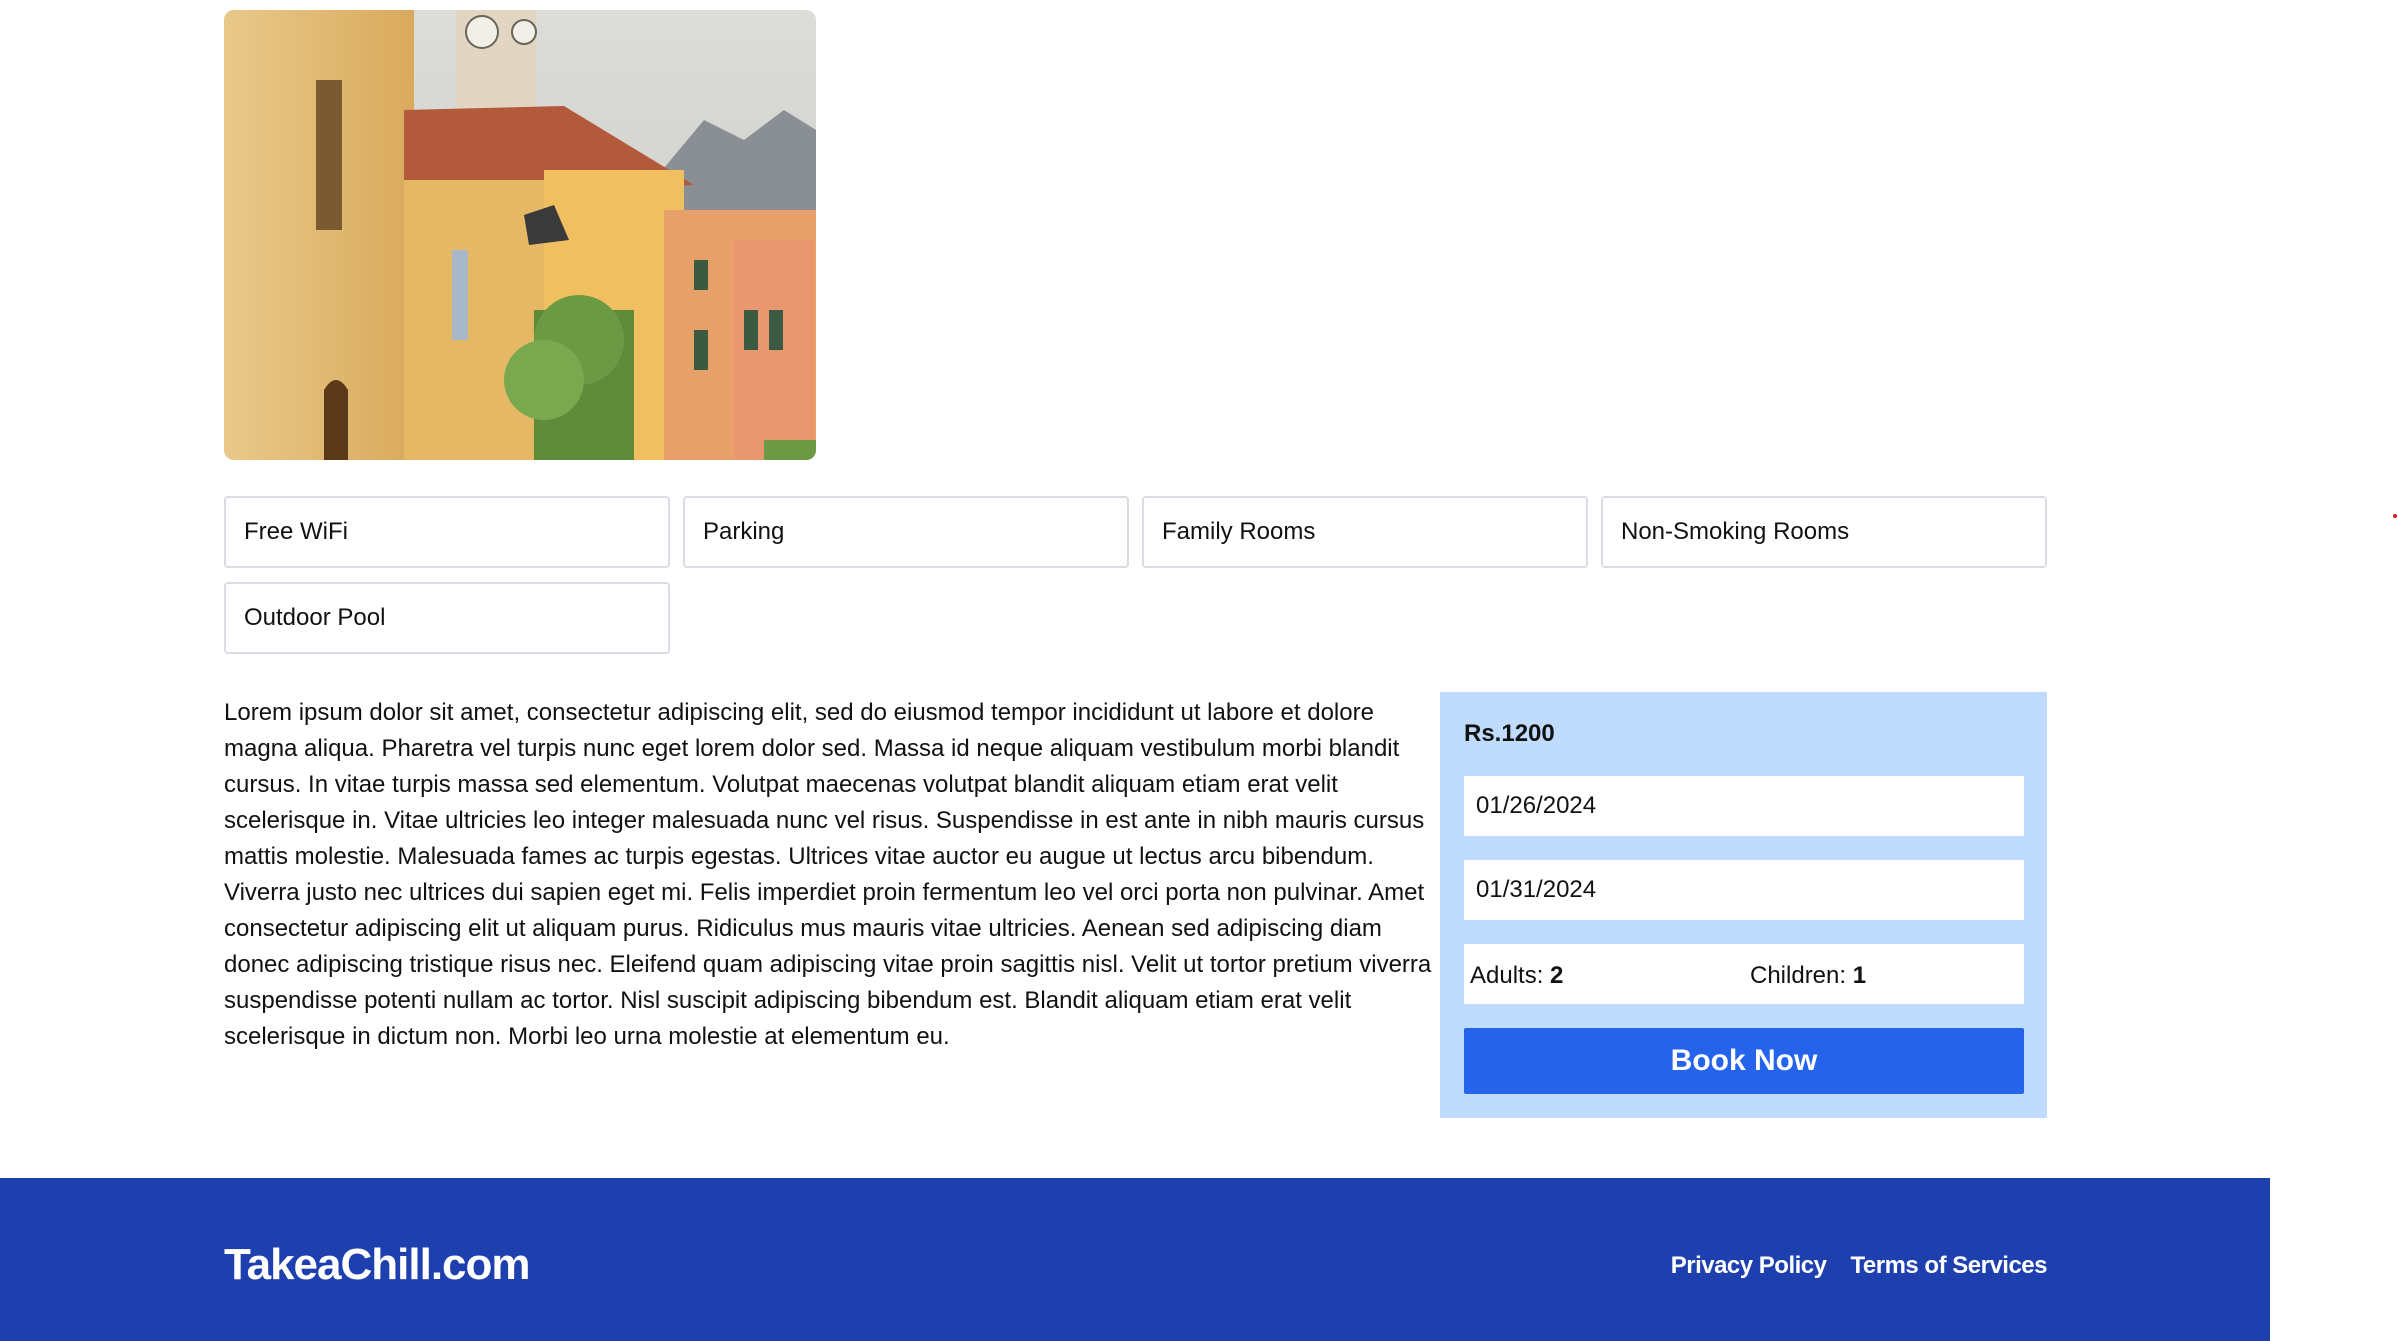  I want to click on guest-selector: Adults: 2 Children: 1, so click(1744, 974).